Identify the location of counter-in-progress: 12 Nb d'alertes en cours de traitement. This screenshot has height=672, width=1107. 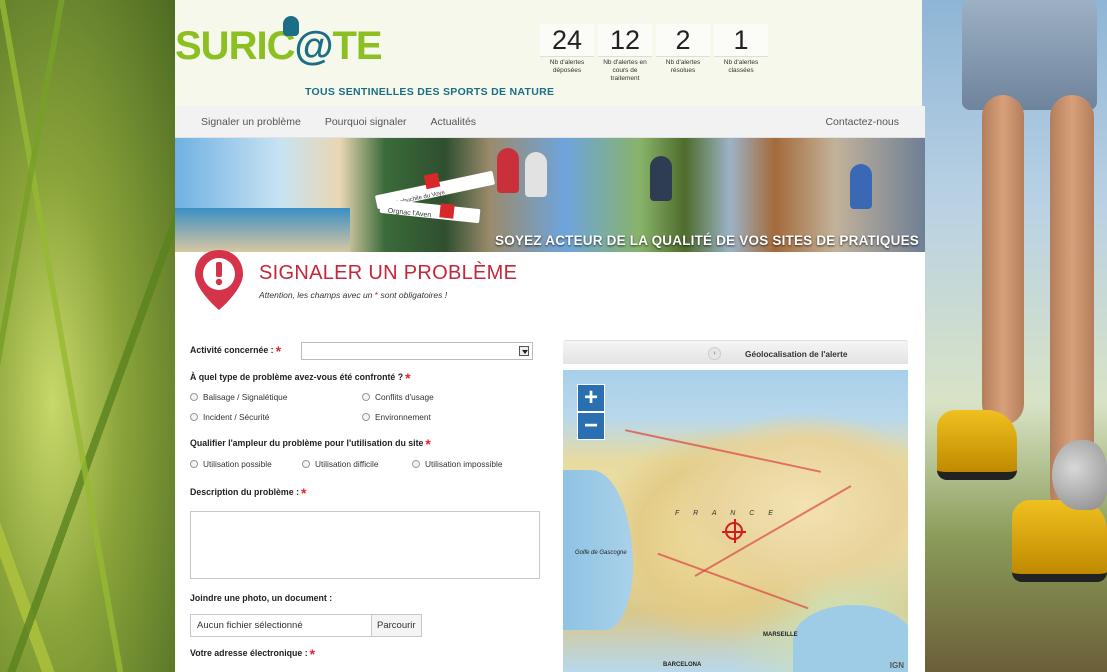
(625, 53).